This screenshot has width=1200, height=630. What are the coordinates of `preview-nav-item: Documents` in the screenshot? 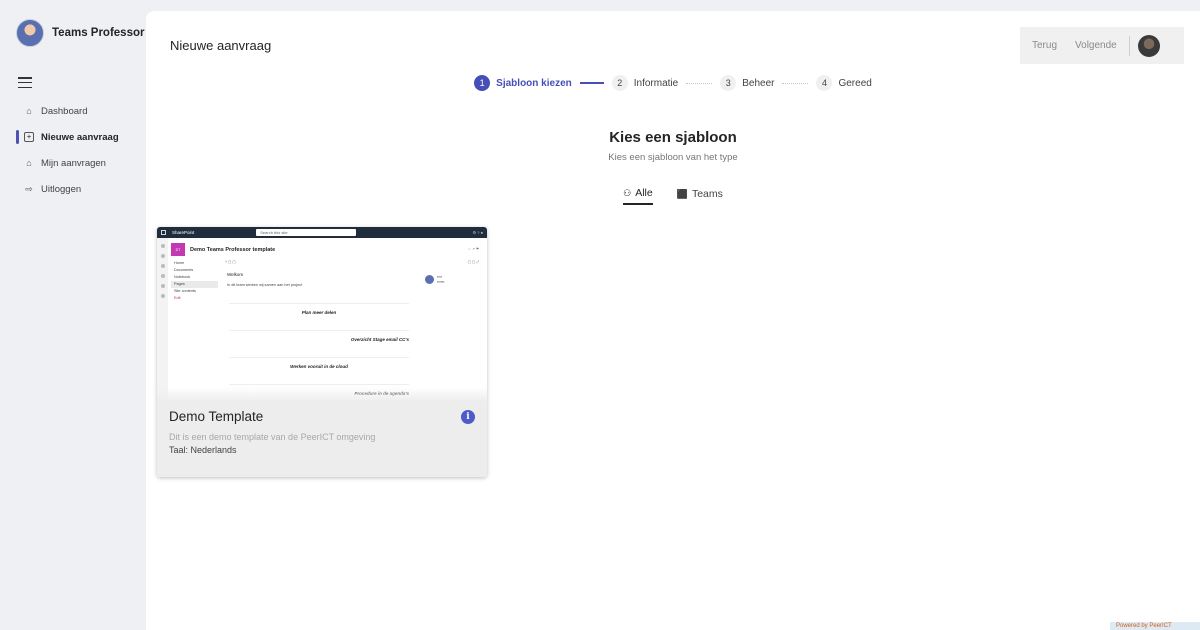 It's located at (184, 270).